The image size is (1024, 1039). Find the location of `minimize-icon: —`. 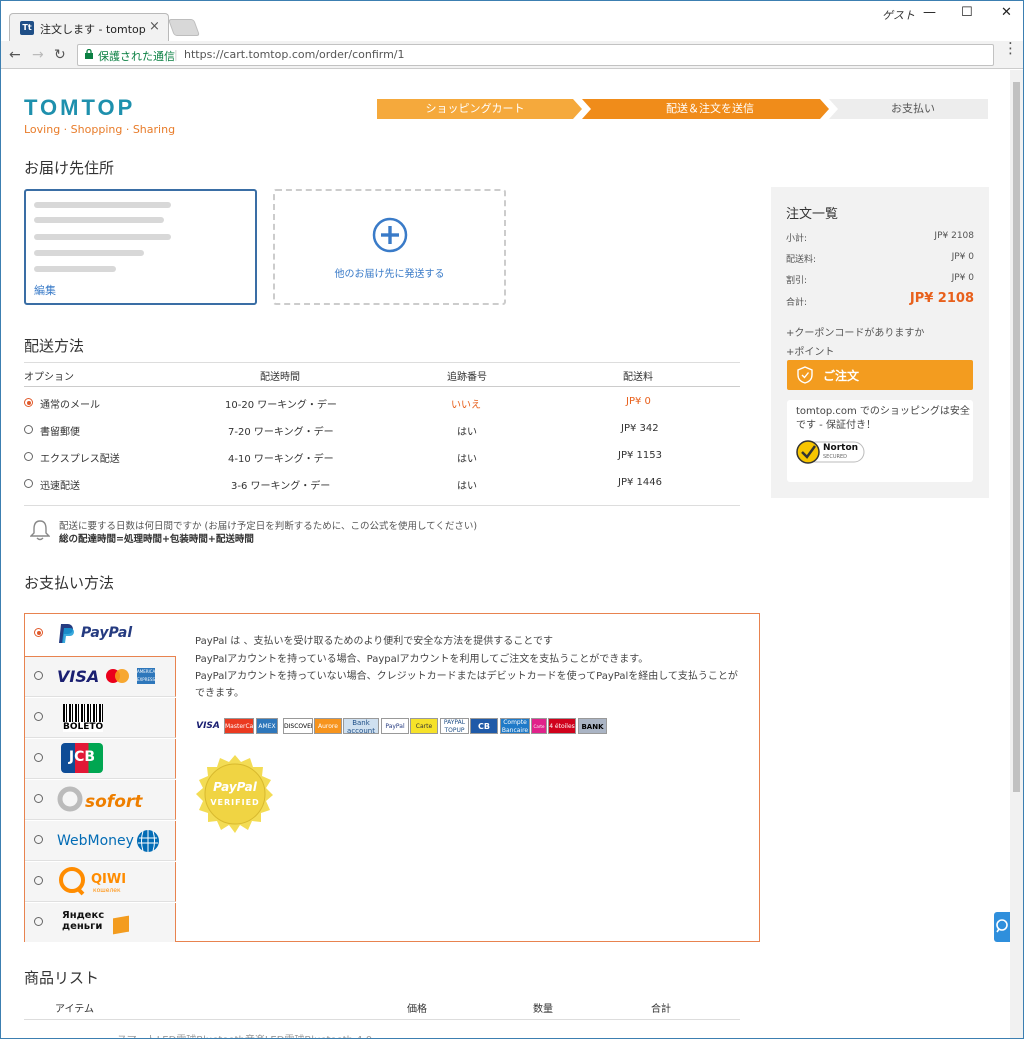

minimize-icon: — is located at coordinates (929, 12).